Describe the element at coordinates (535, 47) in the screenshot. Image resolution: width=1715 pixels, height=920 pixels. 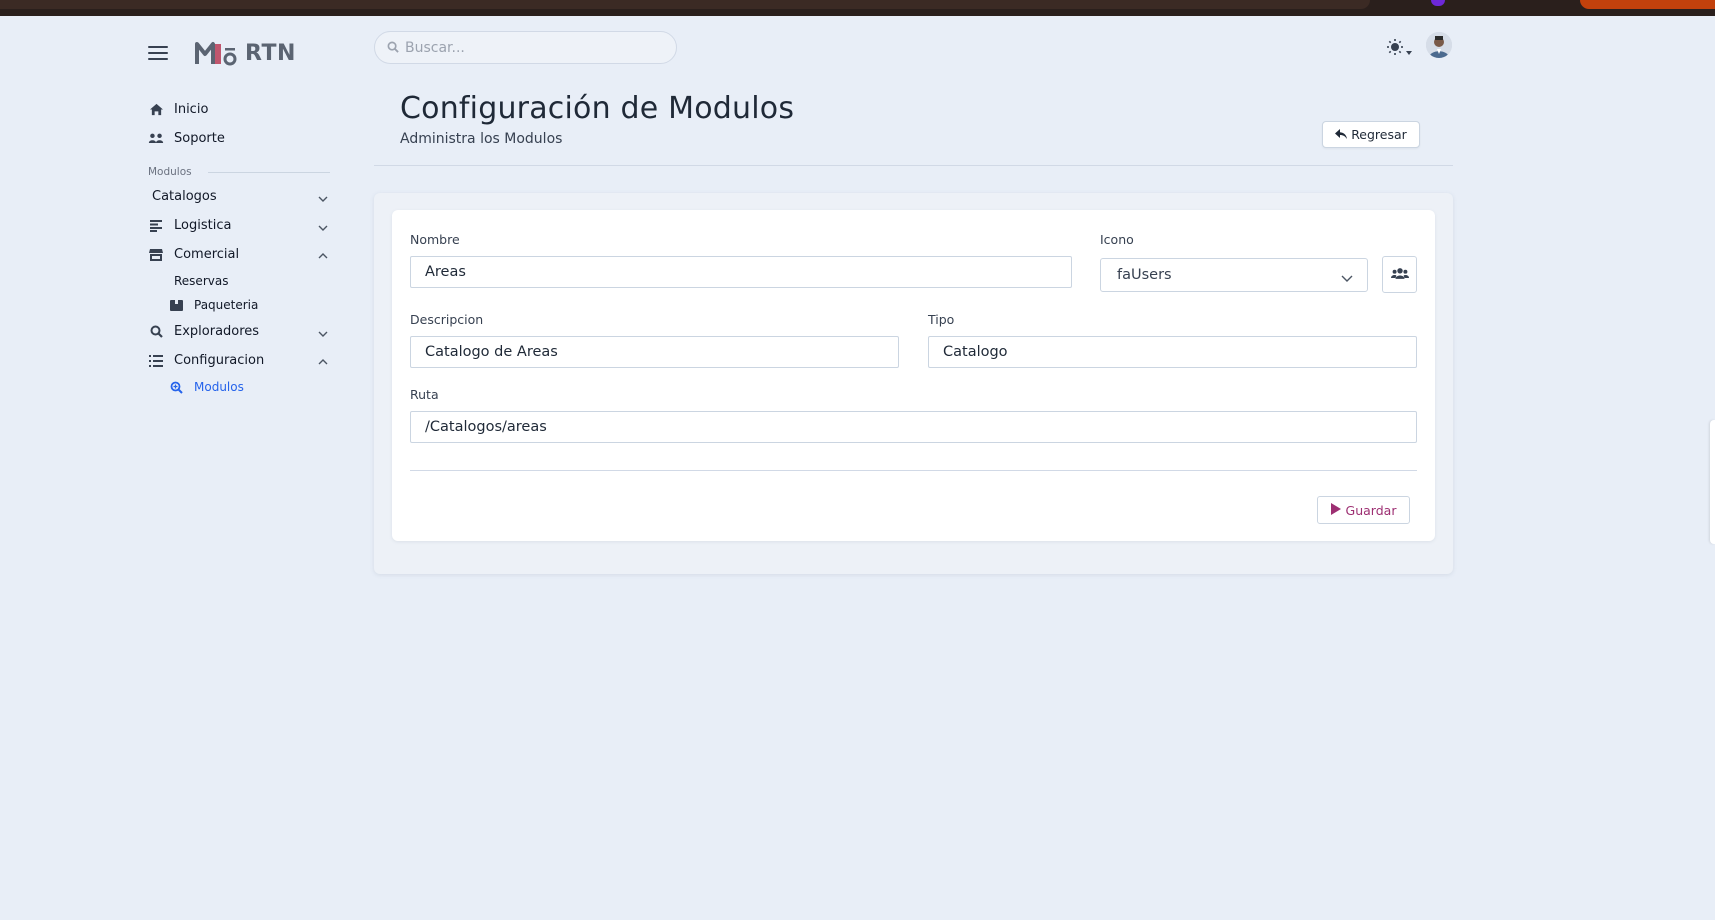
I see `search-input` at that location.